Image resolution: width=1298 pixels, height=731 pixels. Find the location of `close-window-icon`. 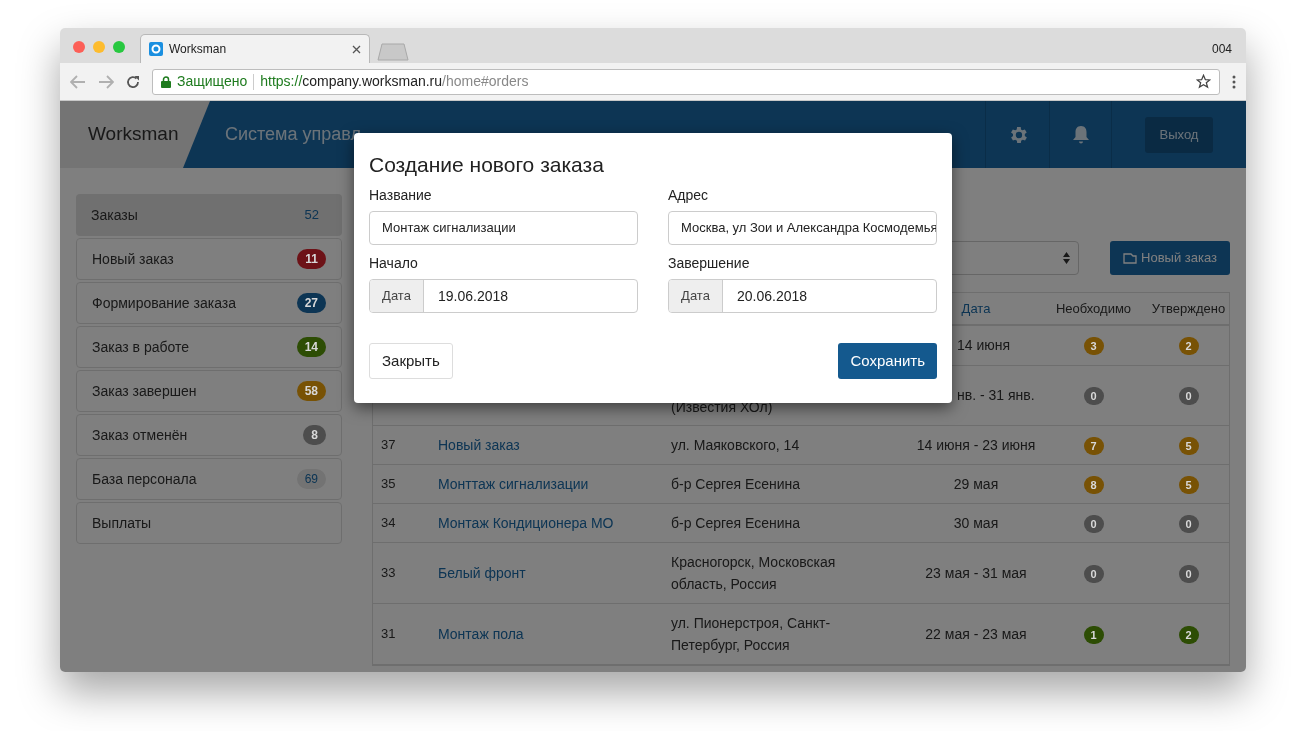

close-window-icon is located at coordinates (79, 47).